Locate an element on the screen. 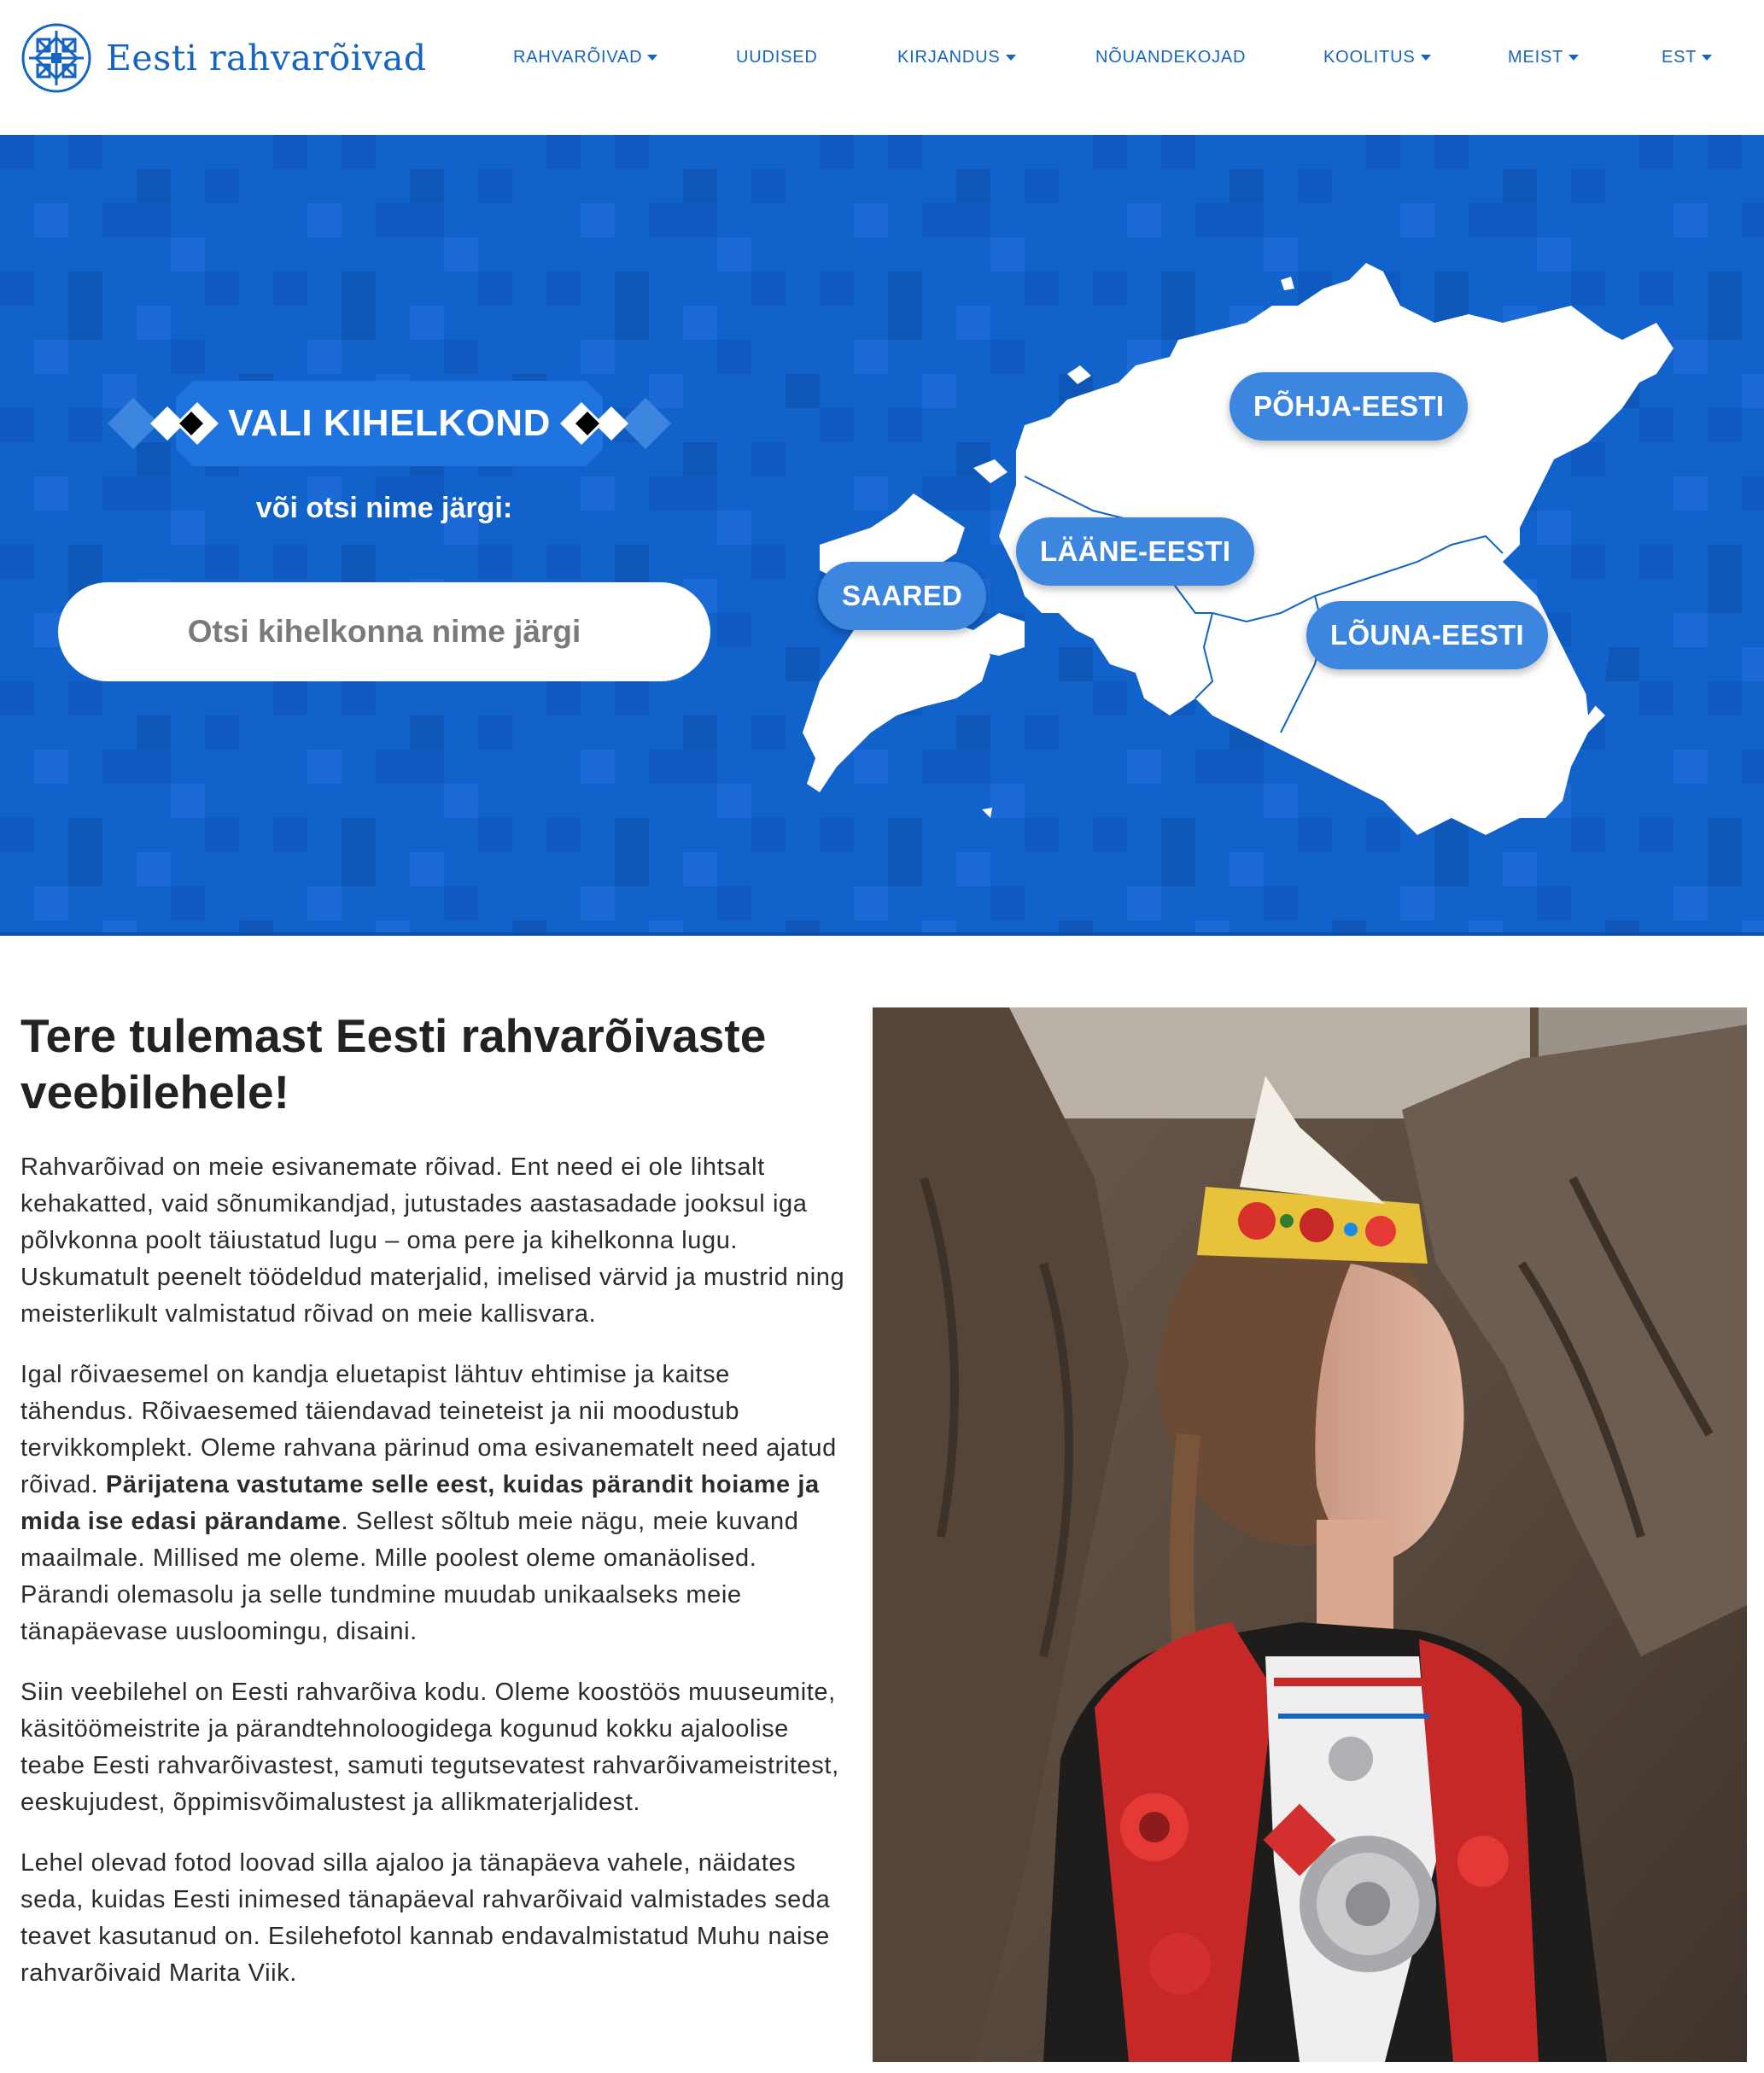 The image size is (1764, 2073). region-button-pohja-eesti: PÕHJA-EESTI is located at coordinates (1349, 406).